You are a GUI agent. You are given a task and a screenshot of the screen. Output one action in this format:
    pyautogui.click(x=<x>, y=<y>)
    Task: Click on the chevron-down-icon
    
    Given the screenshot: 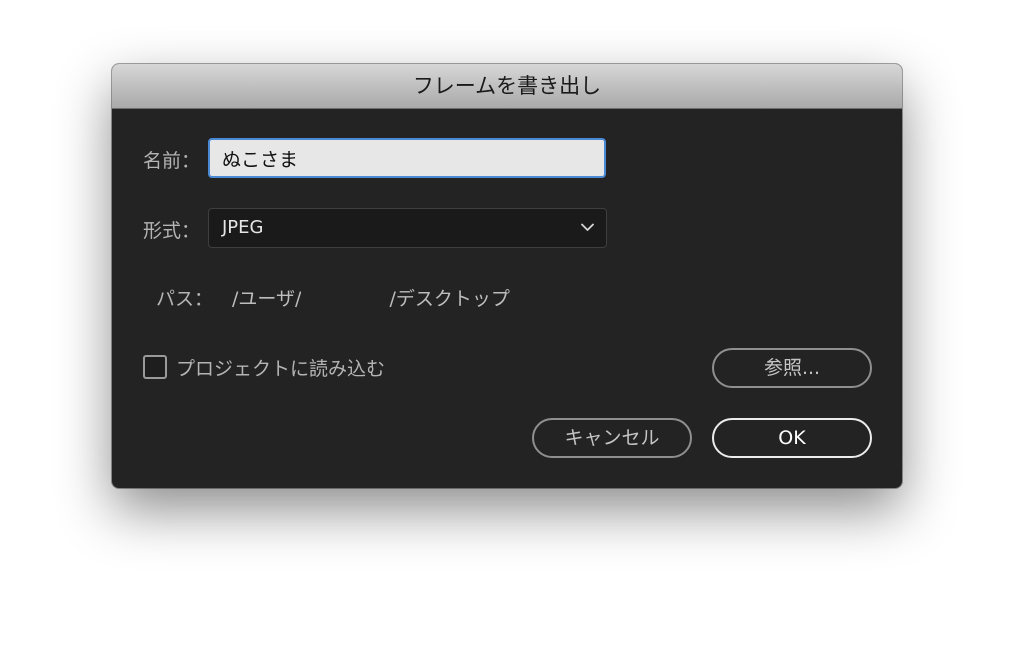 What is the action you would take?
    pyautogui.click(x=587, y=227)
    